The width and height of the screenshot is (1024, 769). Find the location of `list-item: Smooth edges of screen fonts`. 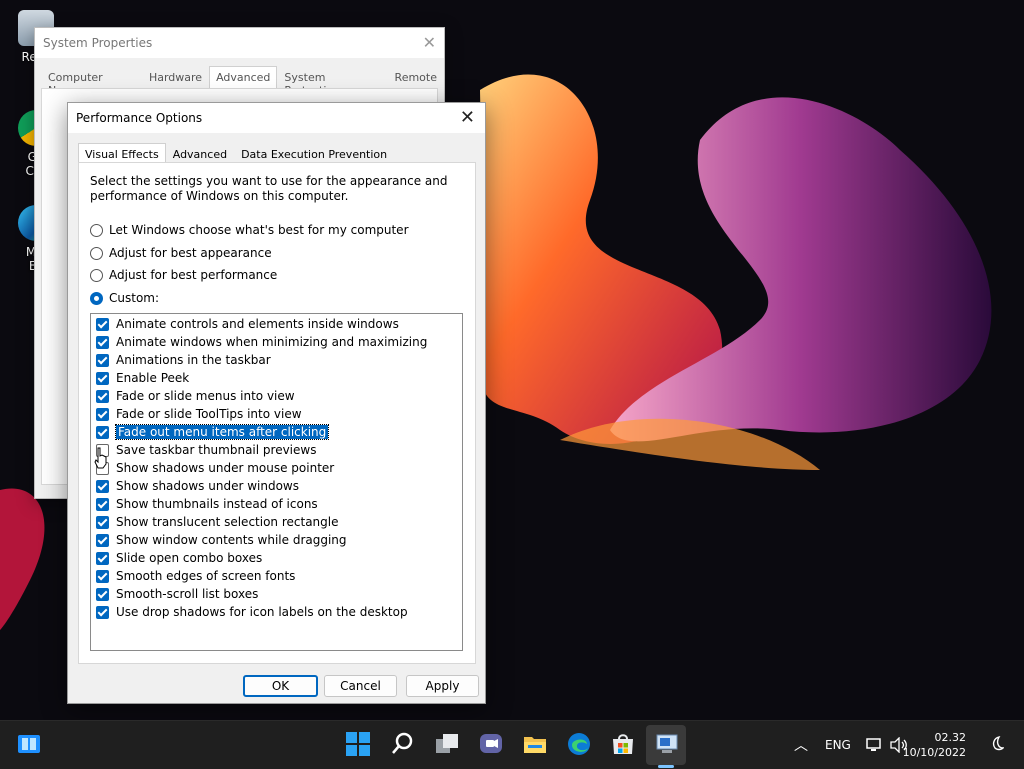

list-item: Smooth edges of screen fonts is located at coordinates (195, 576).